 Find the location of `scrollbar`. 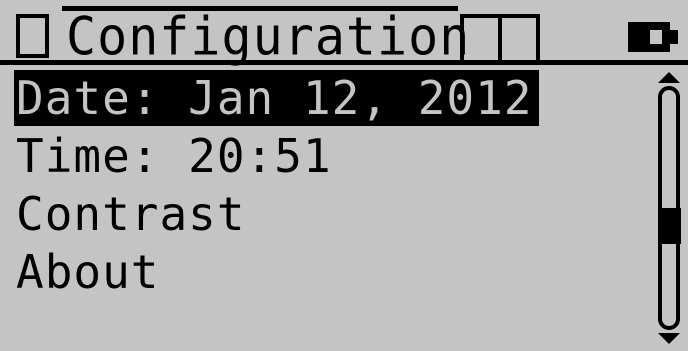

scrollbar is located at coordinates (669, 208).